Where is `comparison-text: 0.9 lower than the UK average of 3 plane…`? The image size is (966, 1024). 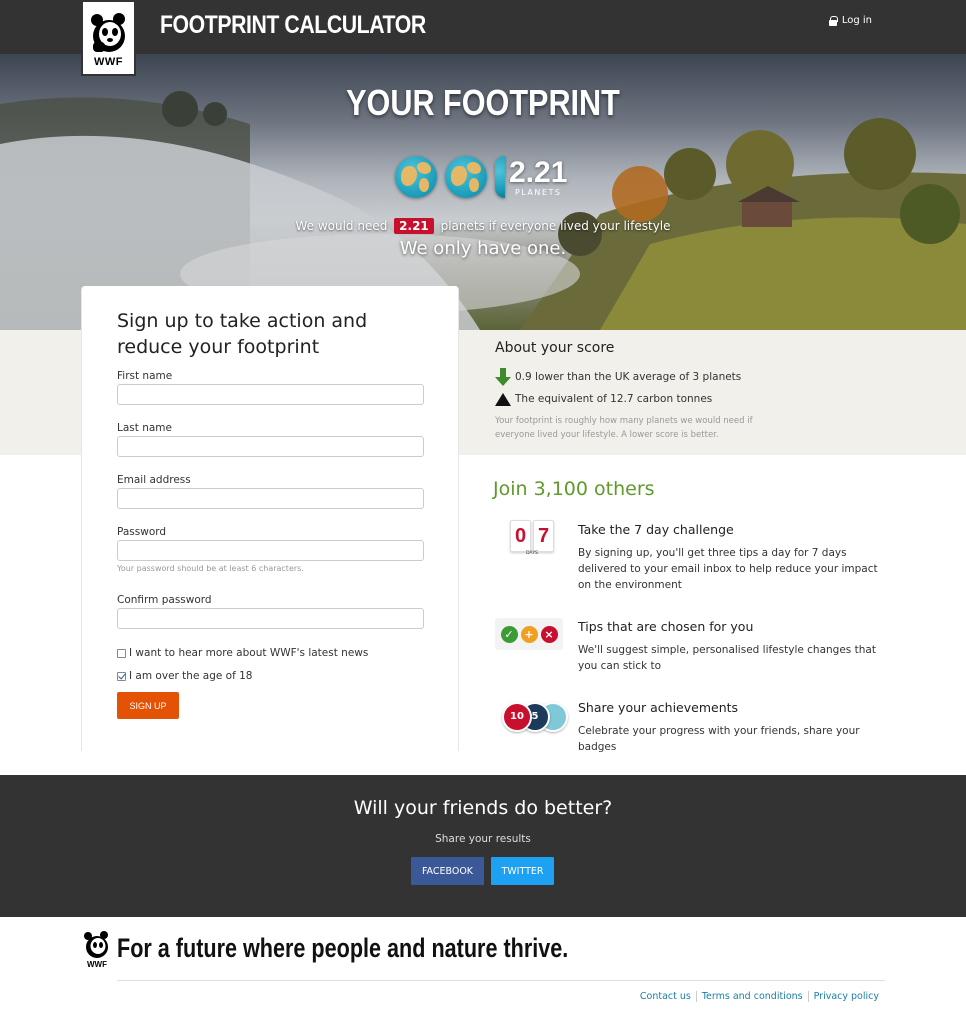 comparison-text: 0.9 lower than the UK average of 3 plane… is located at coordinates (628, 377).